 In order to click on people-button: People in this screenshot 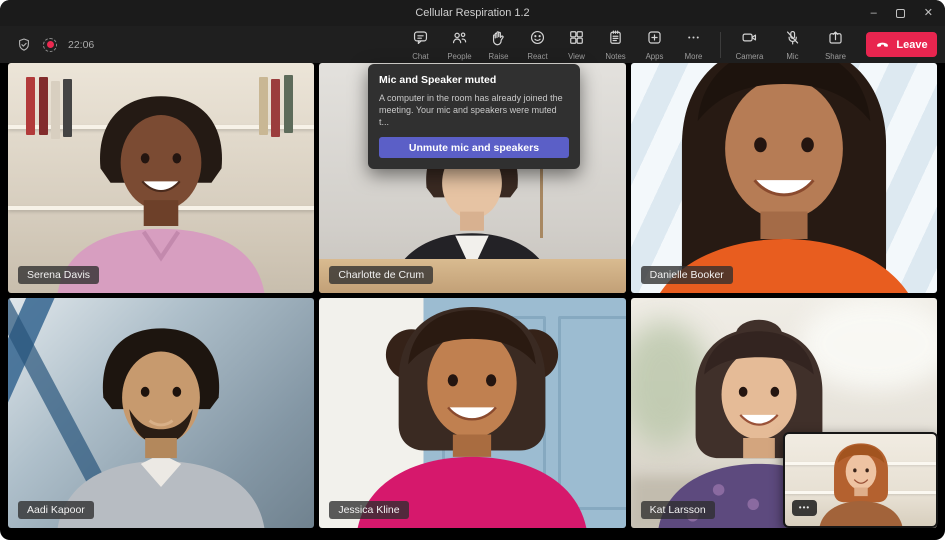, I will do `click(459, 44)`.